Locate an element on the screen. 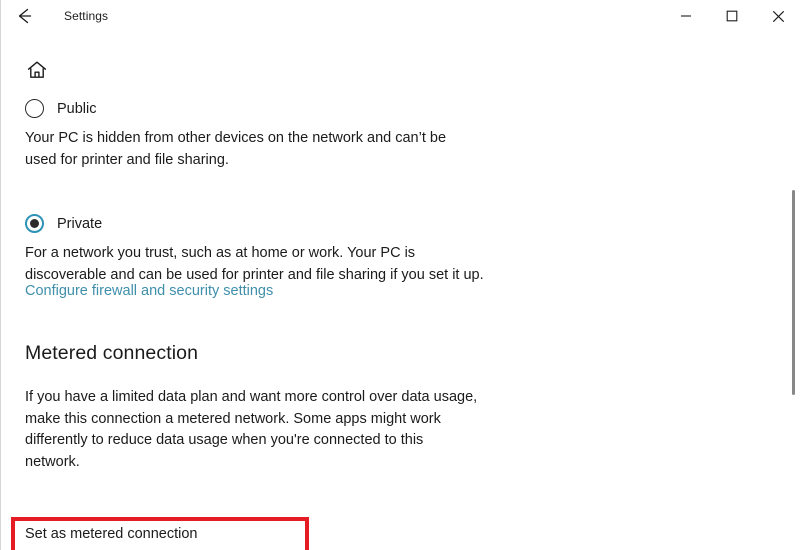 Image resolution: width=800 pixels, height=550 pixels. back-arrow-icon is located at coordinates (24, 16).